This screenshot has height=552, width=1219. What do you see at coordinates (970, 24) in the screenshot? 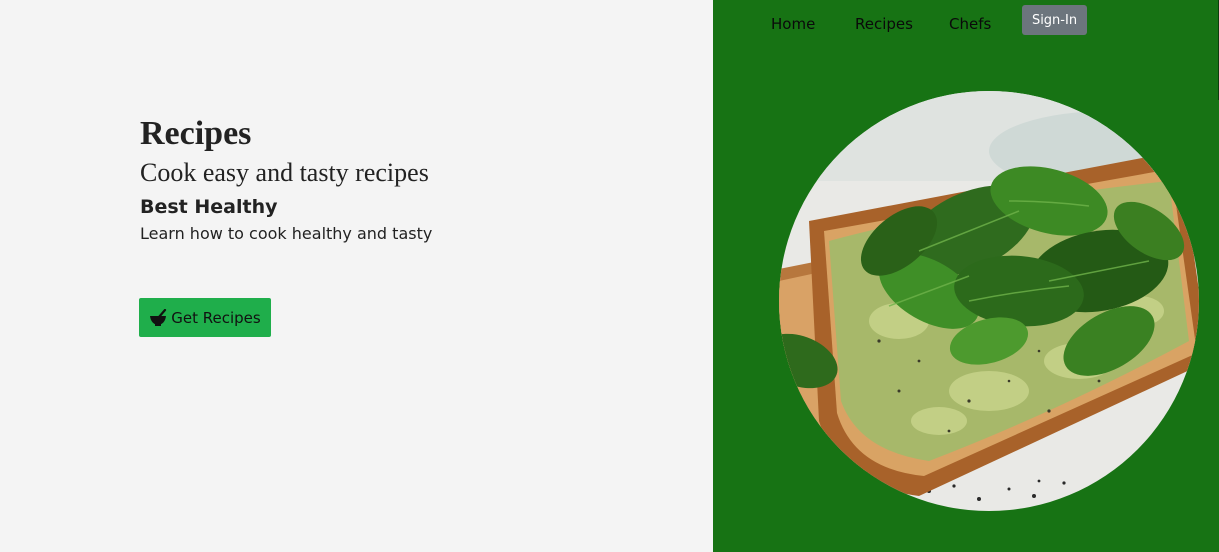
I see `nav-link-chefs: Chefs` at bounding box center [970, 24].